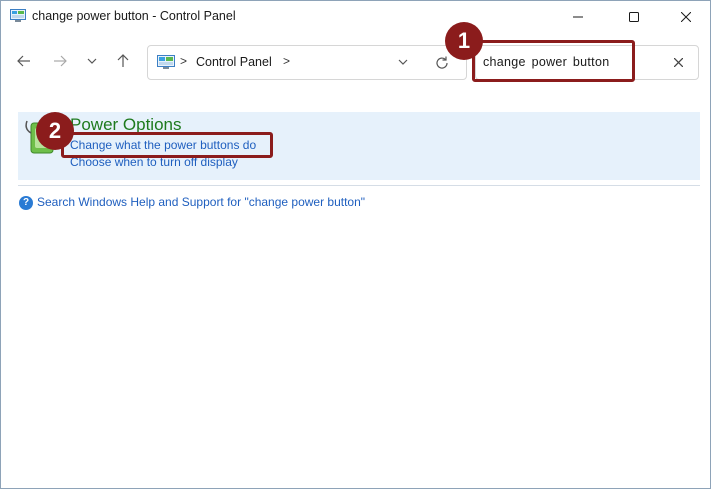 Image resolution: width=711 pixels, height=489 pixels. I want to click on close-window-button, so click(686, 17).